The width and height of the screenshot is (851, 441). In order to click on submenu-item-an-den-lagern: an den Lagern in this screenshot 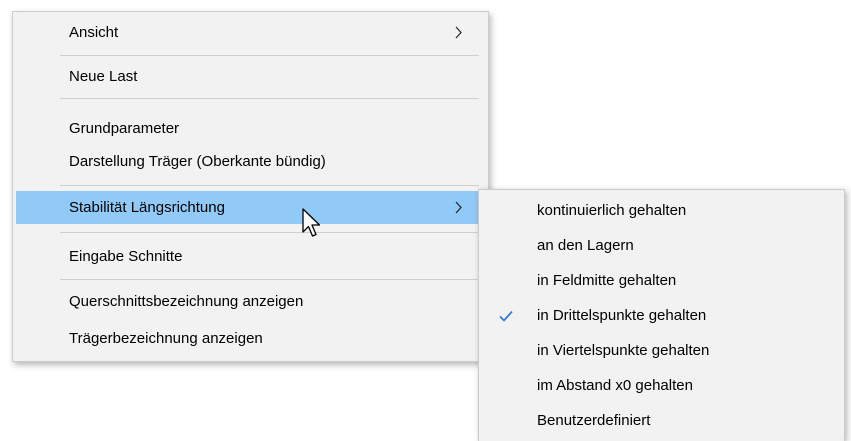, I will do `click(661, 246)`.